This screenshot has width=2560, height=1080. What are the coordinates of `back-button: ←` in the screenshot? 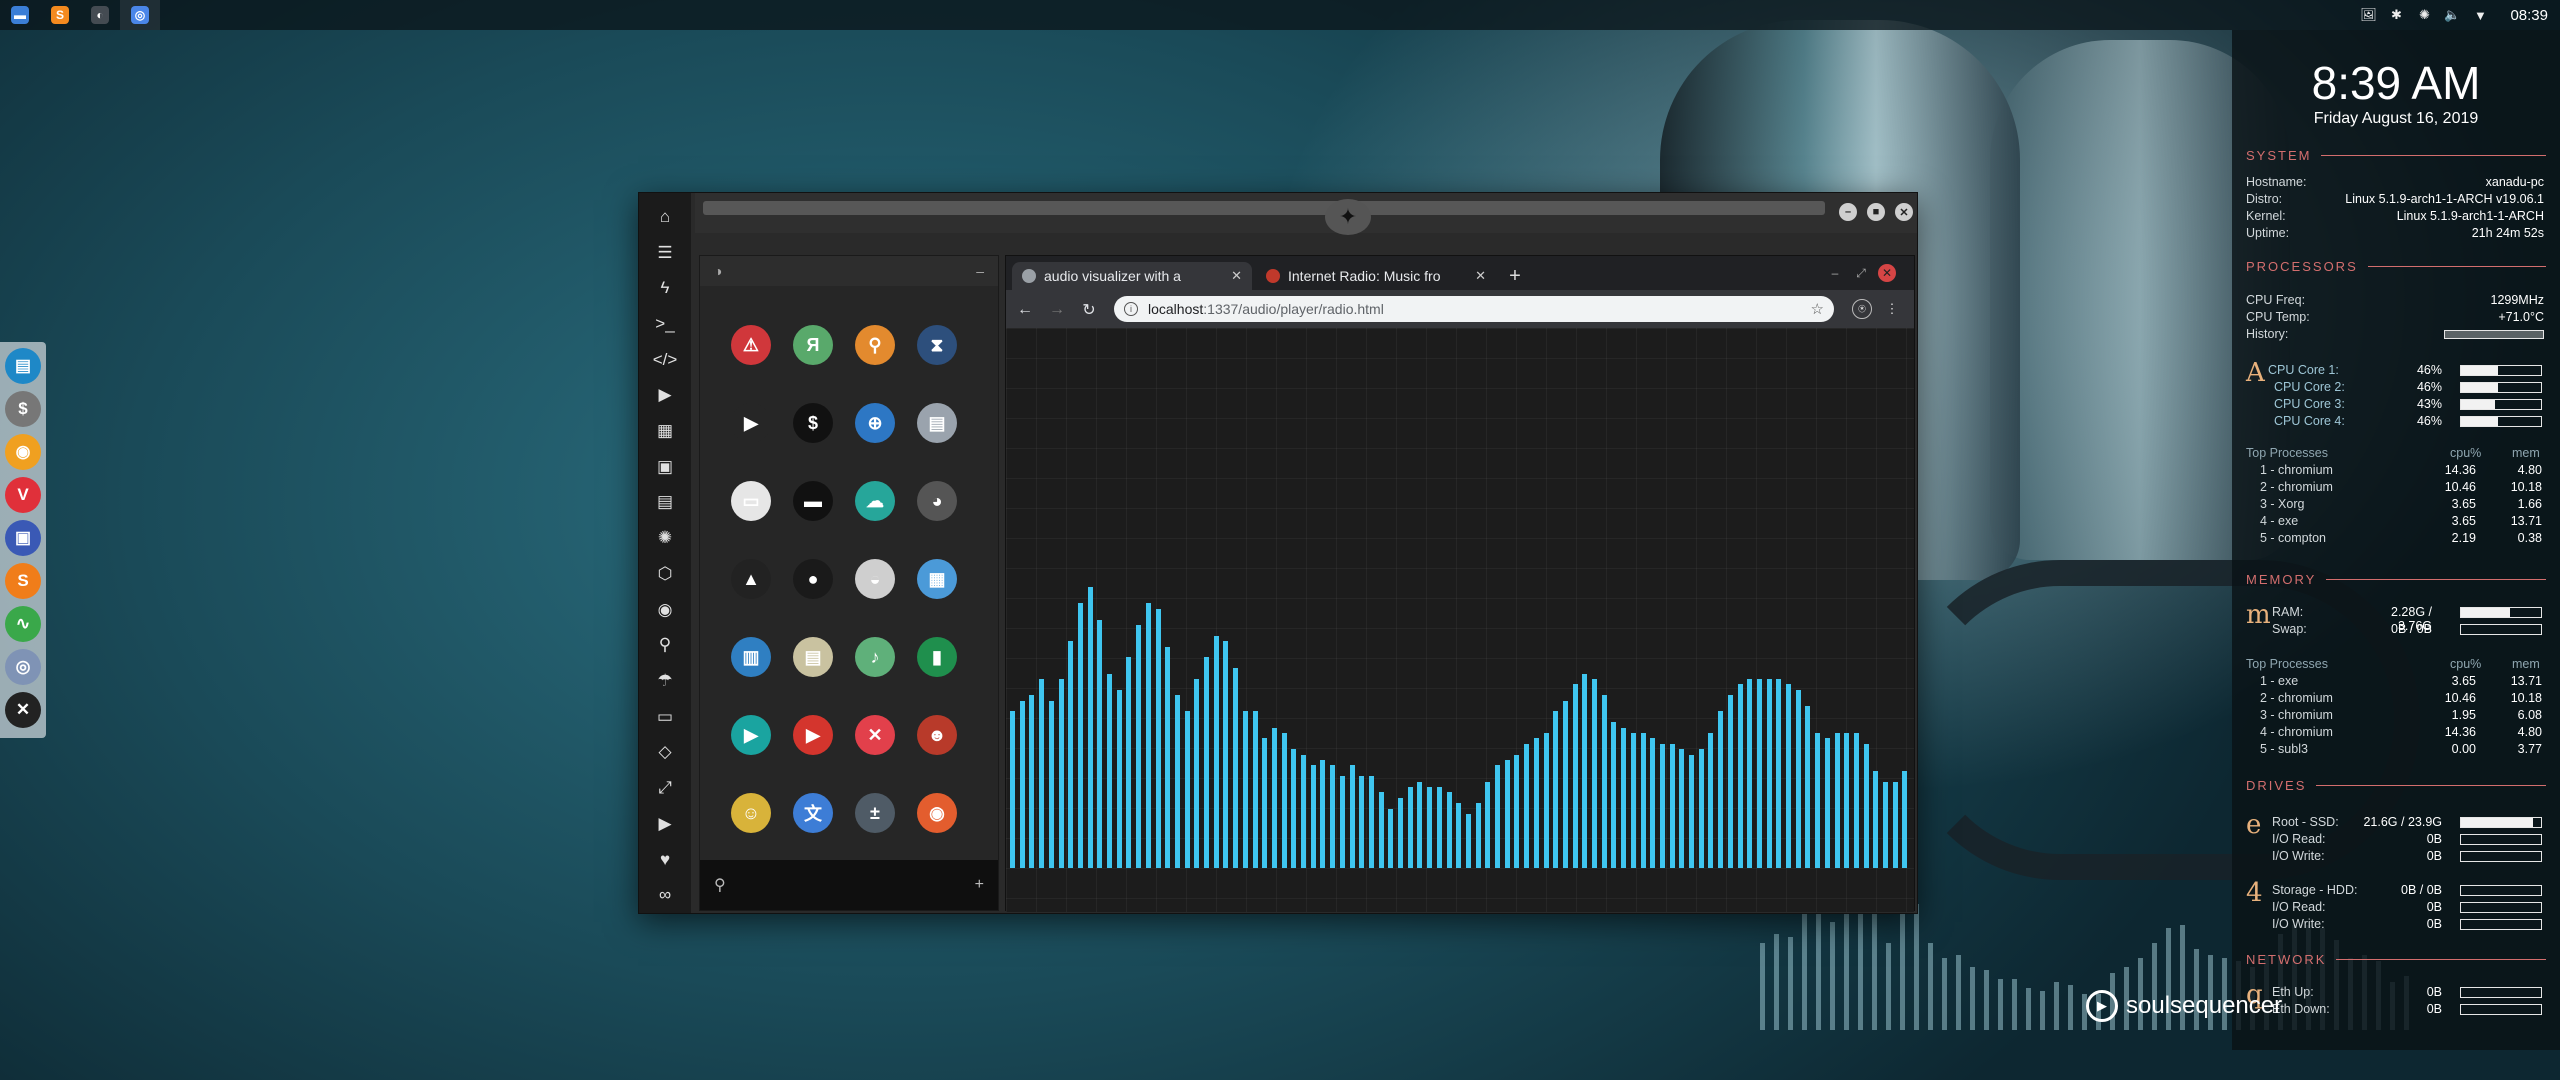 It's located at (1025, 310).